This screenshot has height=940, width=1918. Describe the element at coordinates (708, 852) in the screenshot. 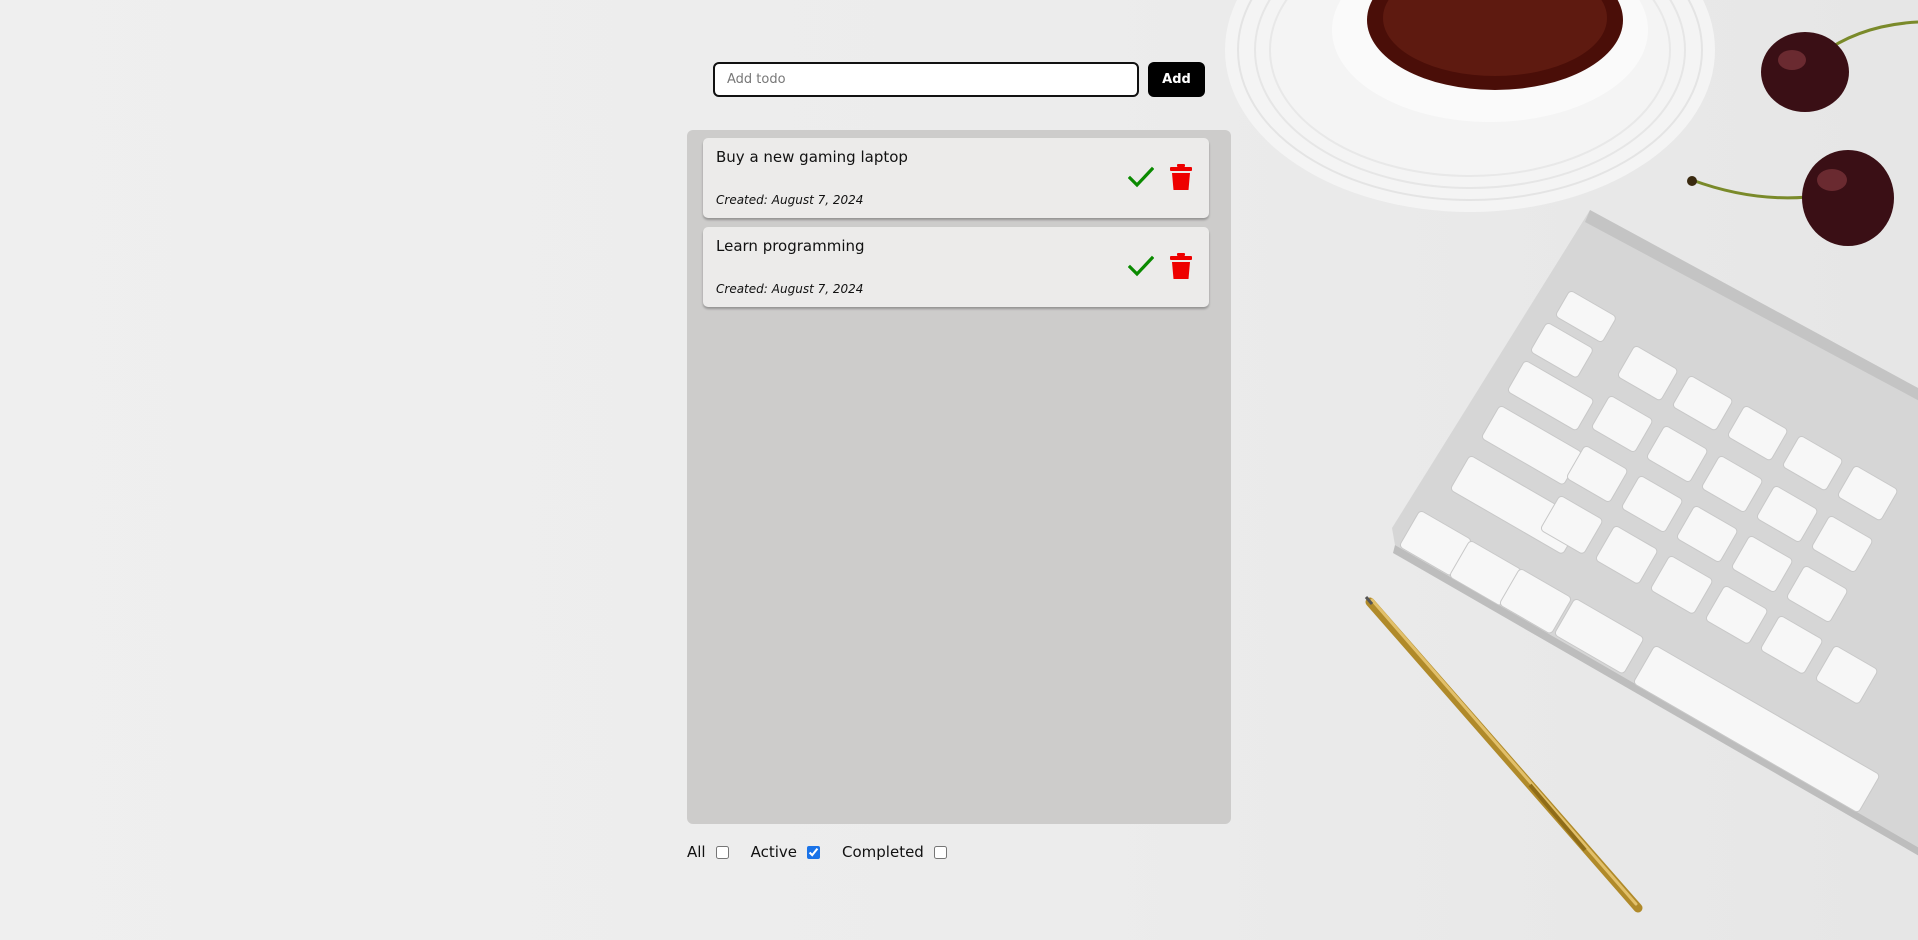

I see `filter-all: All` at that location.